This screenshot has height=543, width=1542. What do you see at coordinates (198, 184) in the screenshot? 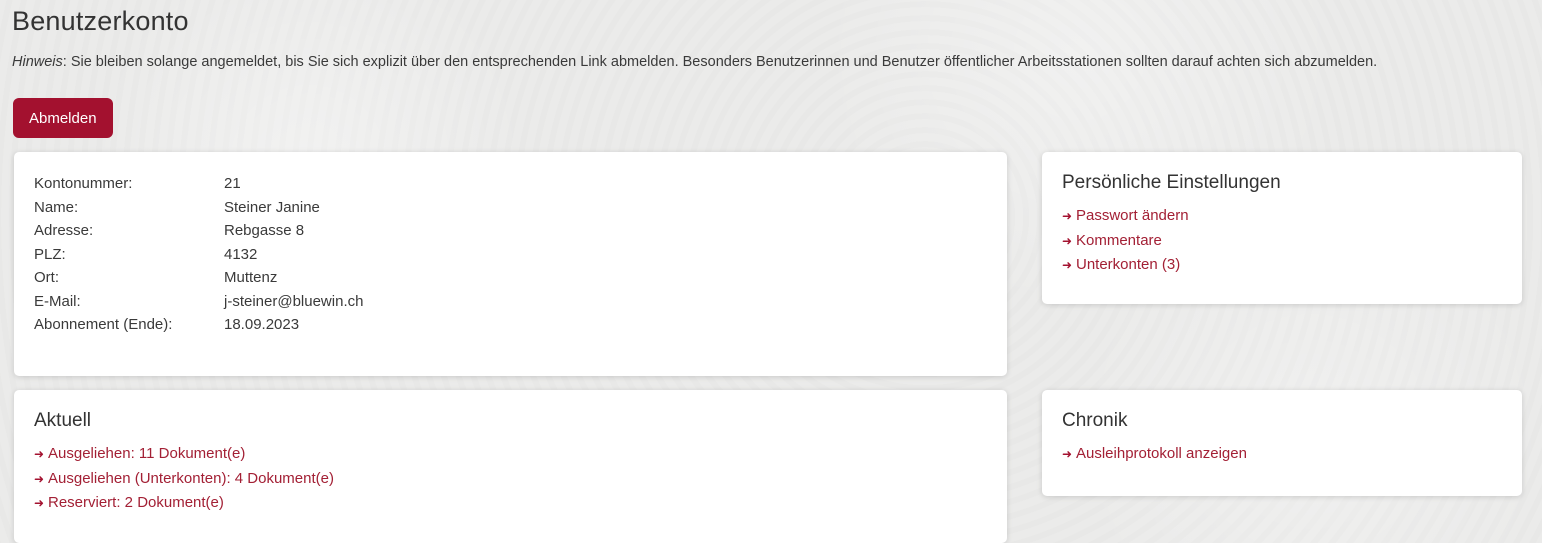
I see `account-row-number: Kontonummer: 21` at bounding box center [198, 184].